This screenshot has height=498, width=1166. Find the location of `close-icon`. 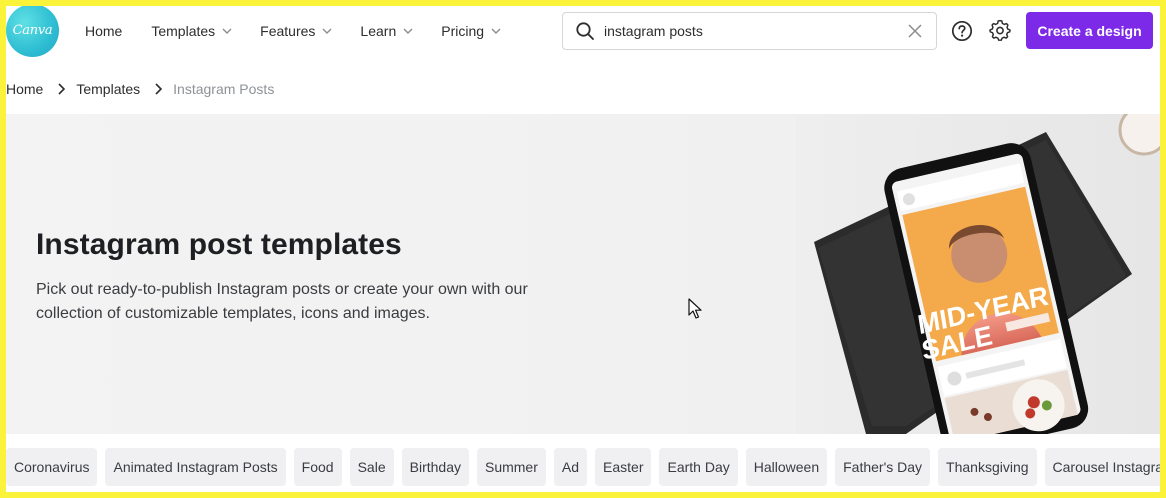

close-icon is located at coordinates (915, 31).